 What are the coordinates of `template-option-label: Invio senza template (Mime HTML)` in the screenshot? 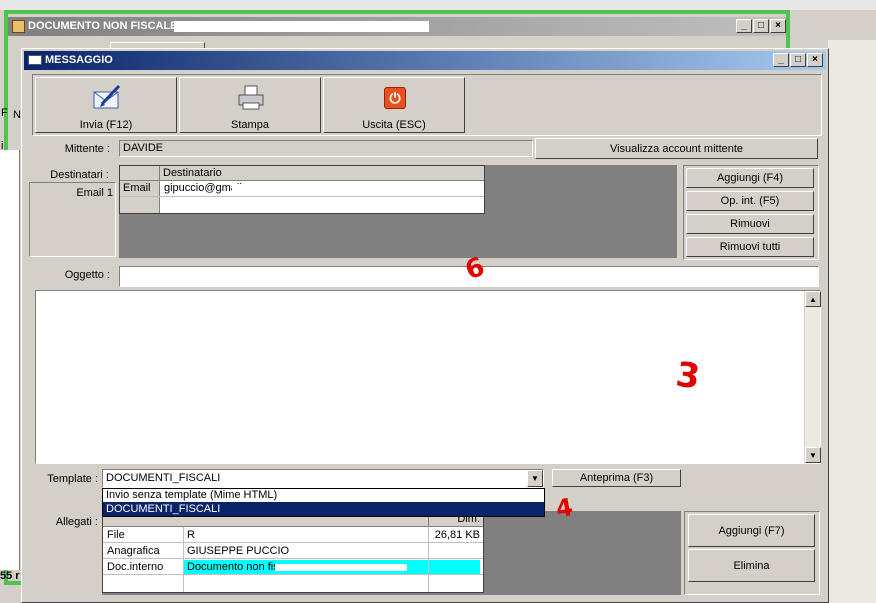 It's located at (192, 495).